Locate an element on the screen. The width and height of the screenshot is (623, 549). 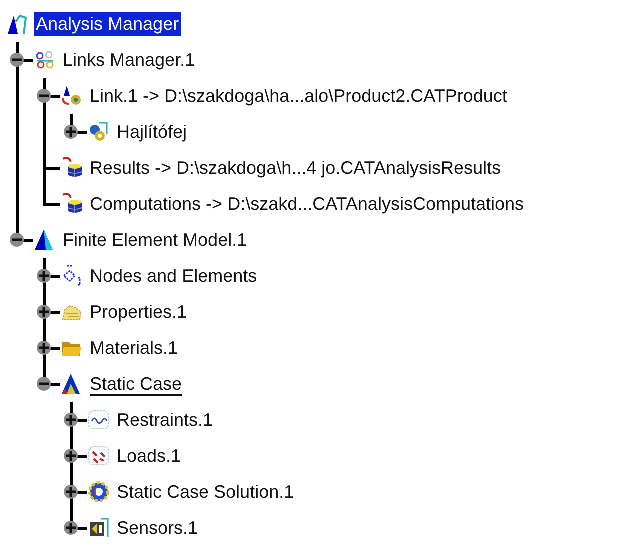
tree-item-label: Analysis Manager is located at coordinates (108, 24).